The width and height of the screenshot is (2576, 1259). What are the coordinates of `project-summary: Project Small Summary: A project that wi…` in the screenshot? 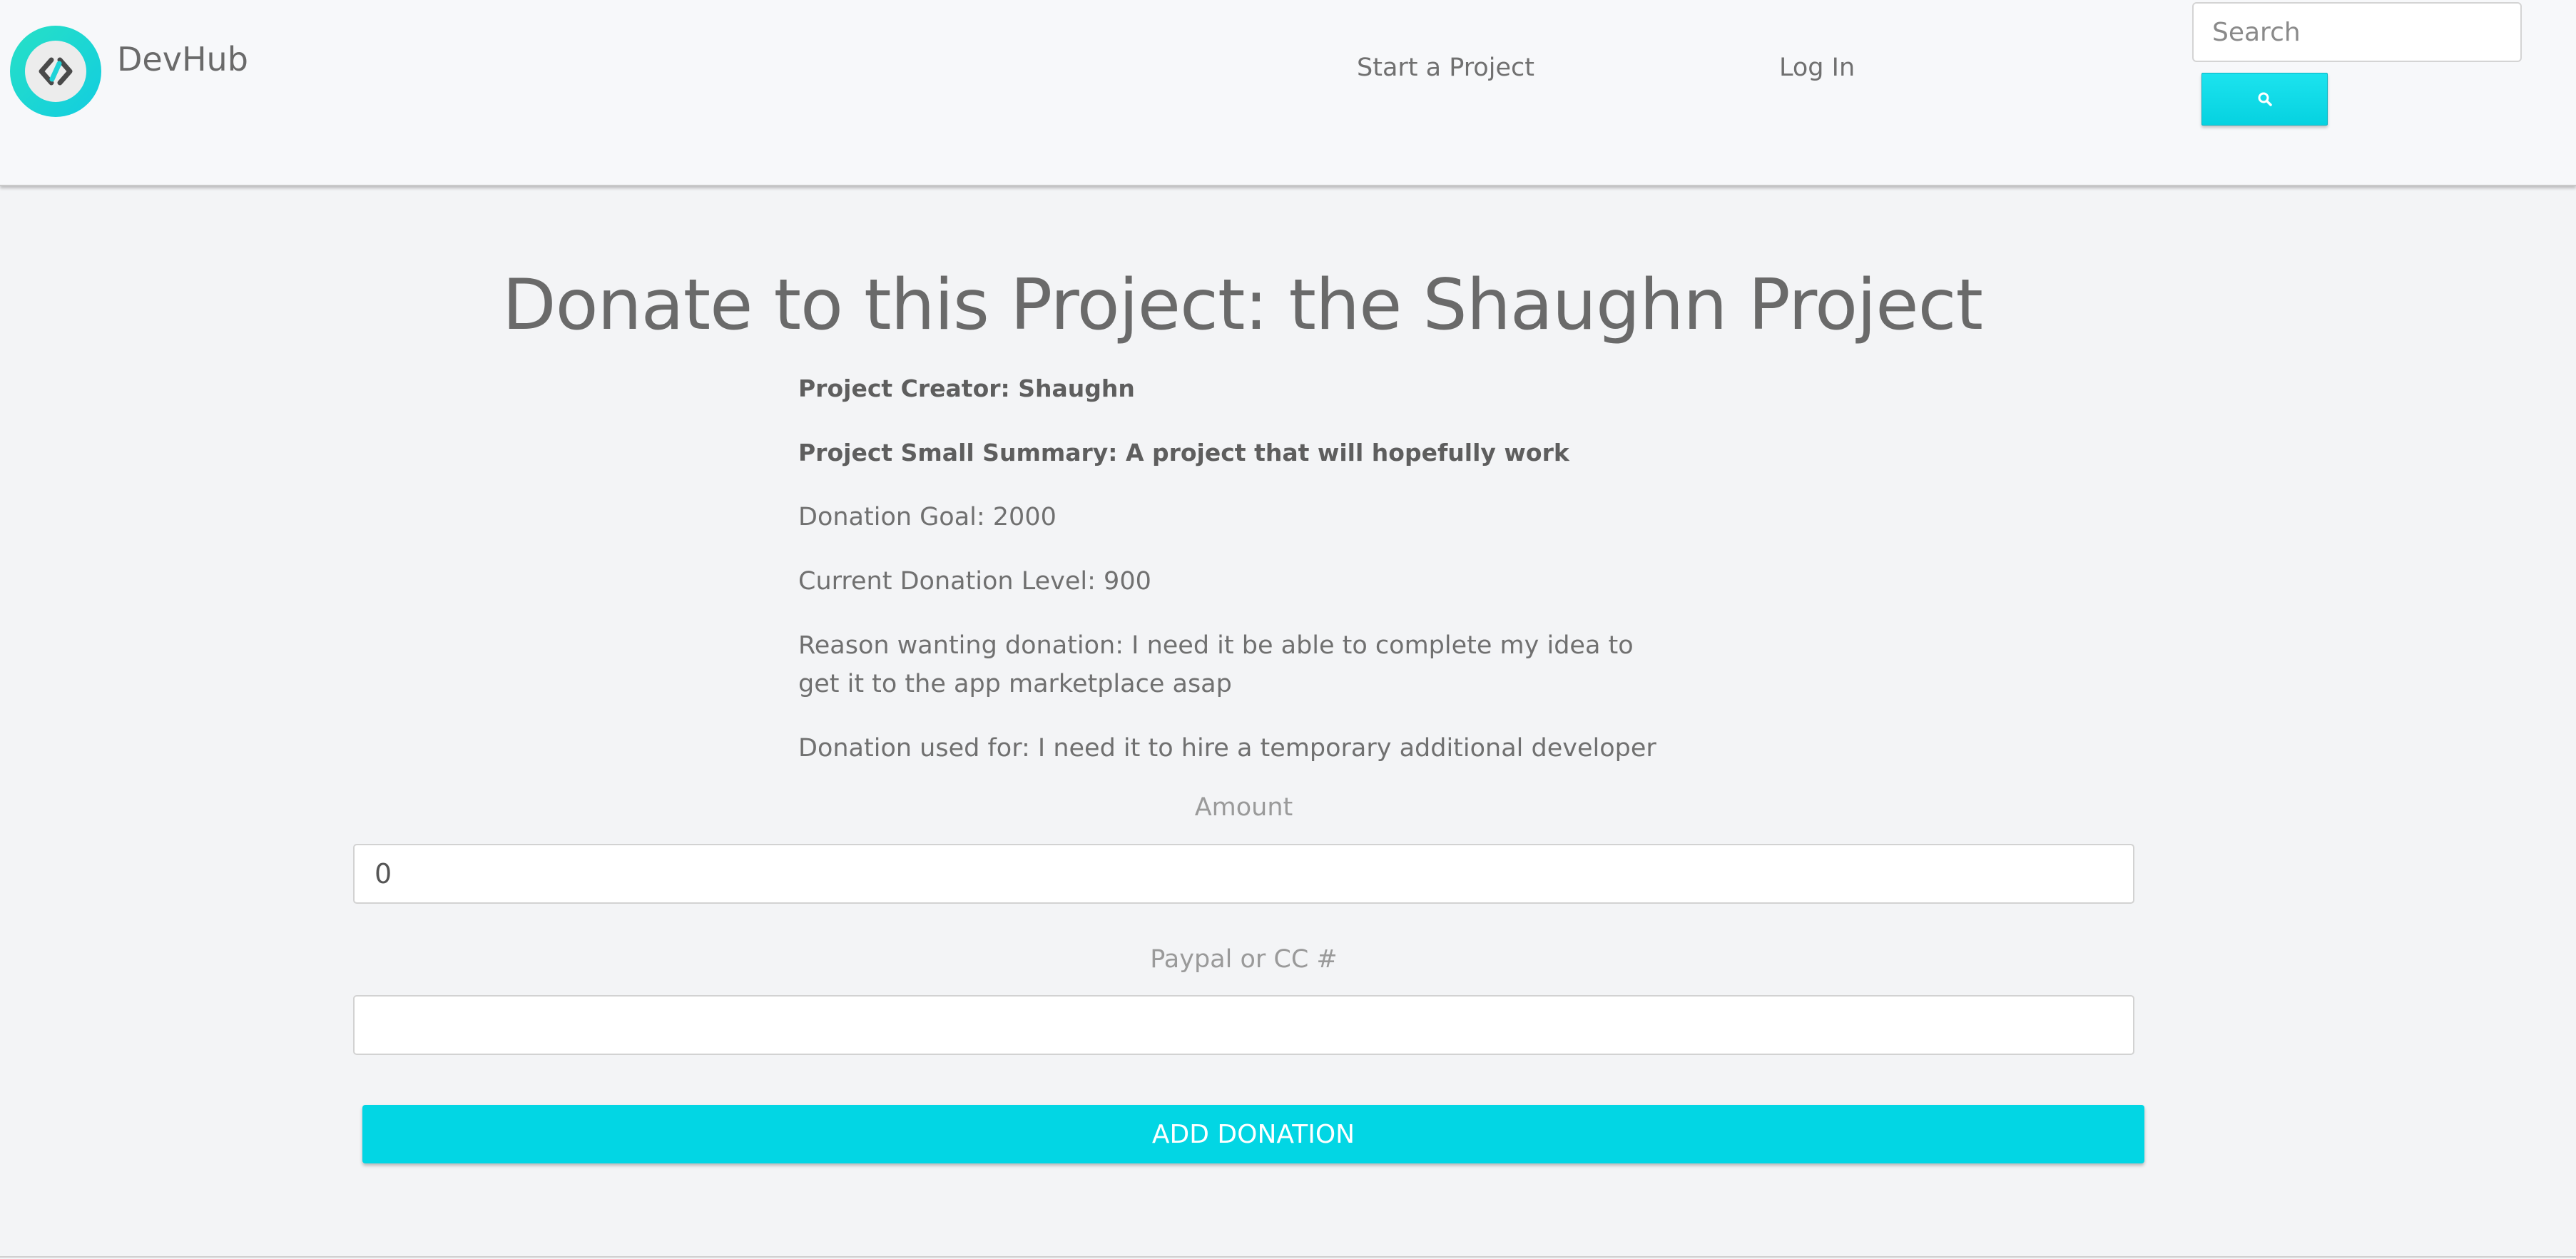 It's located at (1183, 453).